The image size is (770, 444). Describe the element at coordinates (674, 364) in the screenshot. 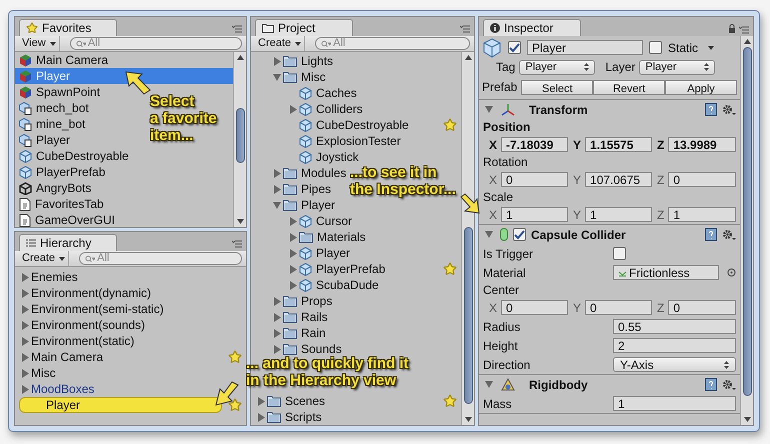

I see `dropdown: Y-Axis` at that location.